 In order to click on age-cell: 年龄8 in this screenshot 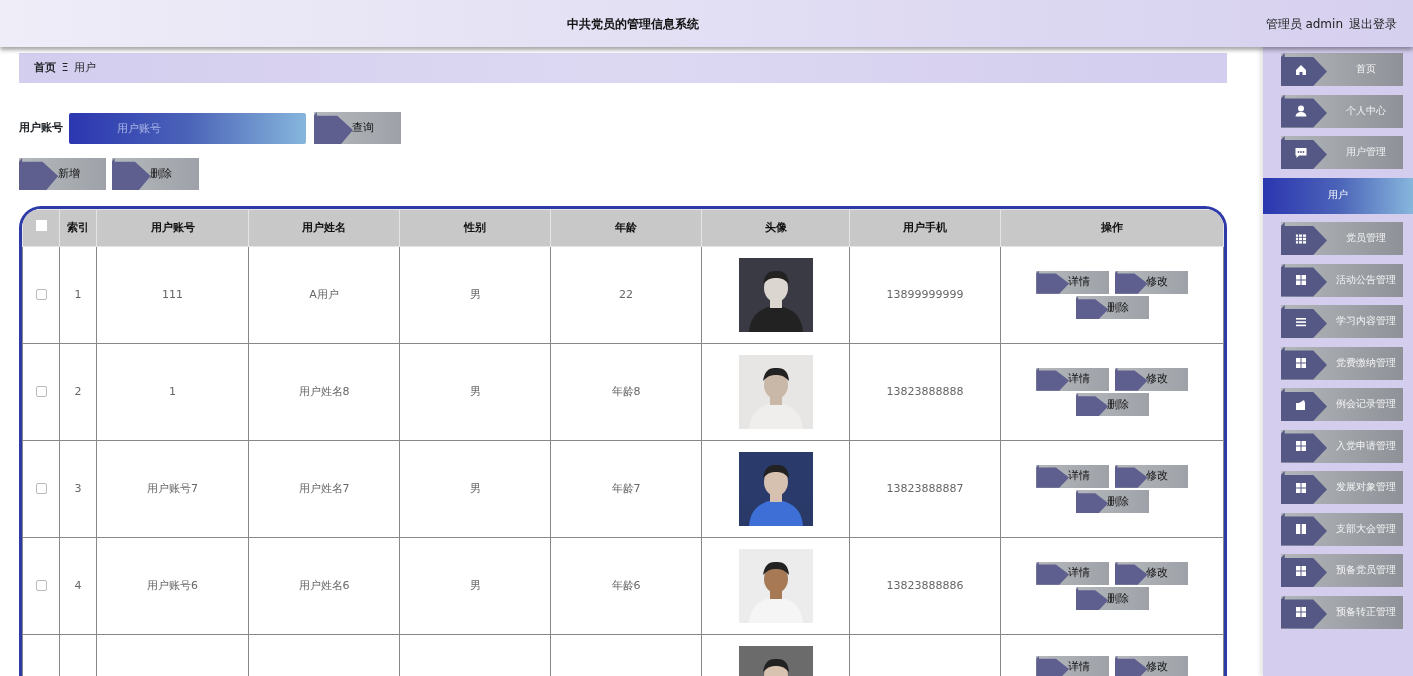, I will do `click(626, 391)`.